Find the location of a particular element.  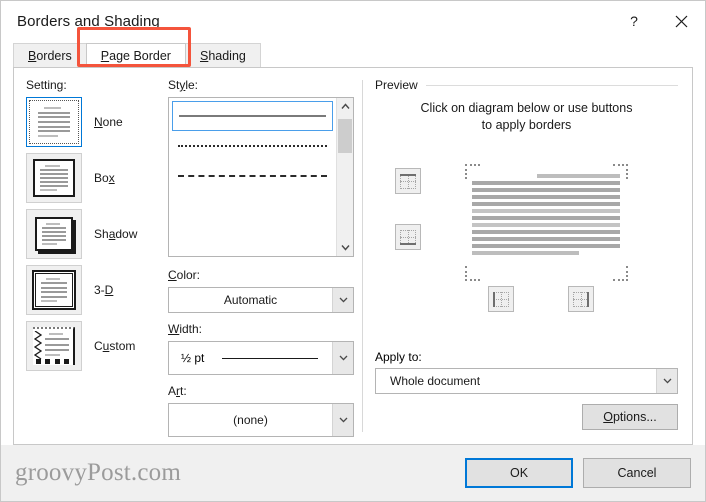

style-scrollbar is located at coordinates (344, 177).